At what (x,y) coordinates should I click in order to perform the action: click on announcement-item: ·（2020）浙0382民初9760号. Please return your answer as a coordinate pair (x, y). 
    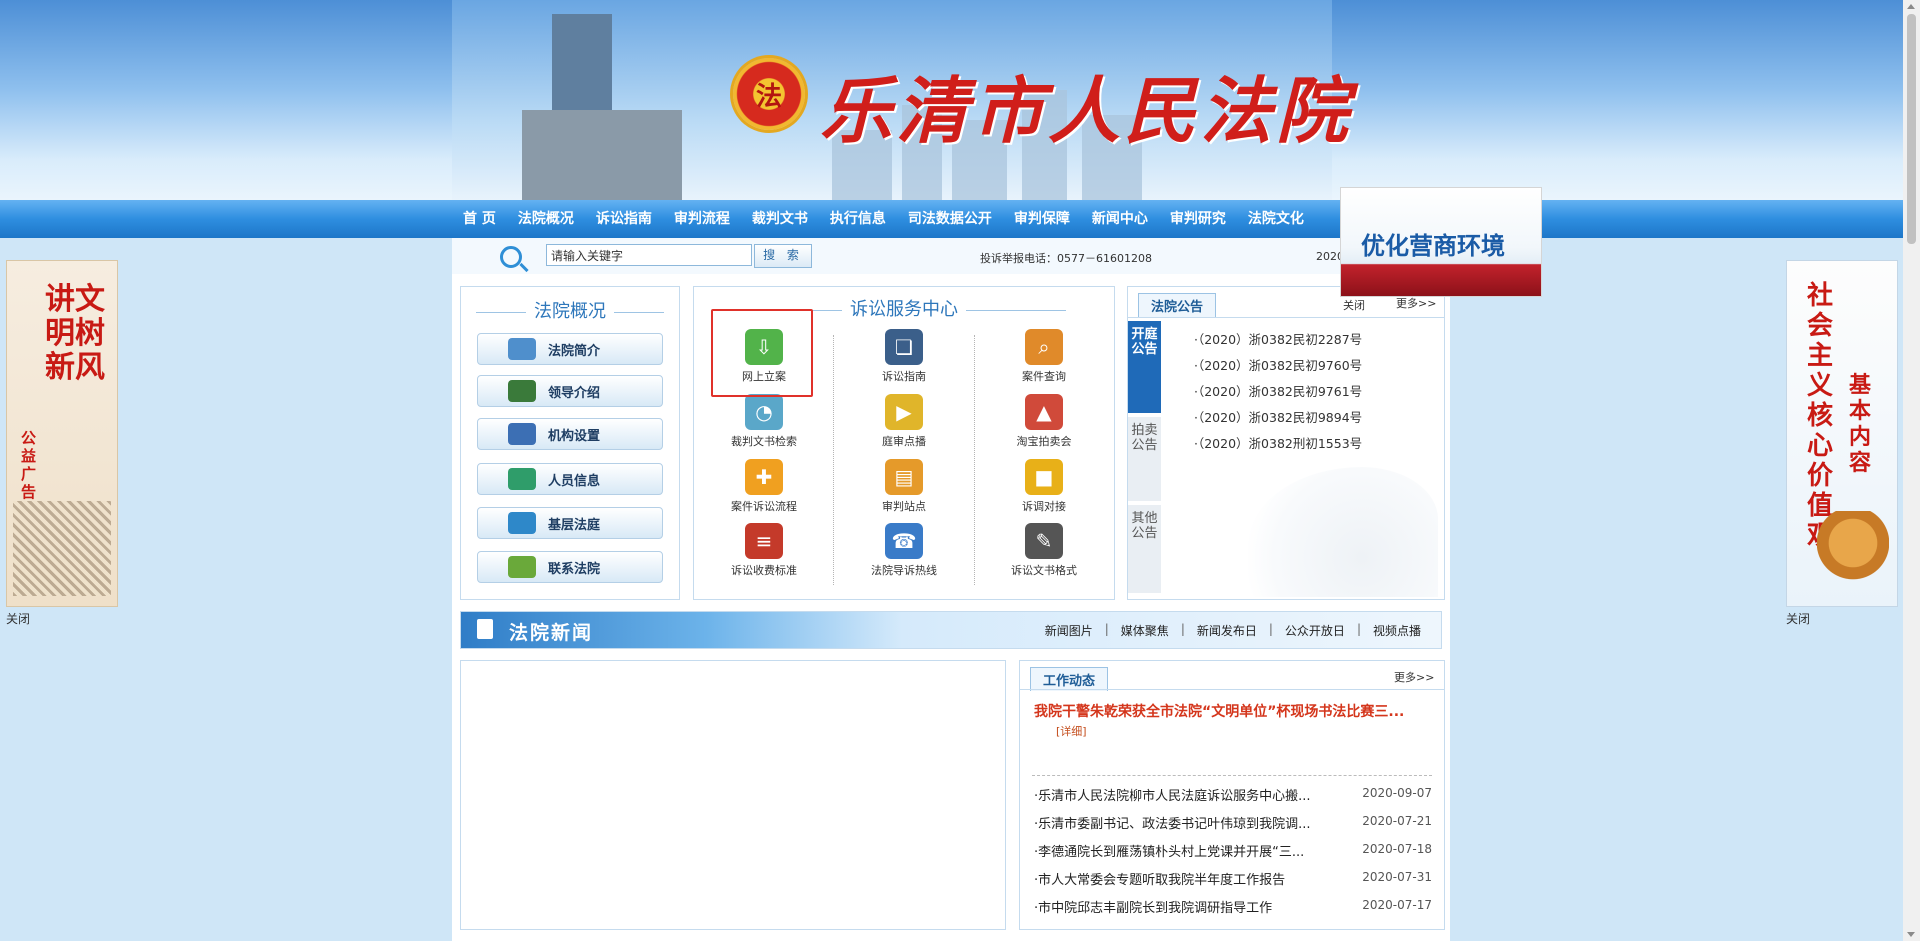
    Looking at the image, I should click on (1278, 364).